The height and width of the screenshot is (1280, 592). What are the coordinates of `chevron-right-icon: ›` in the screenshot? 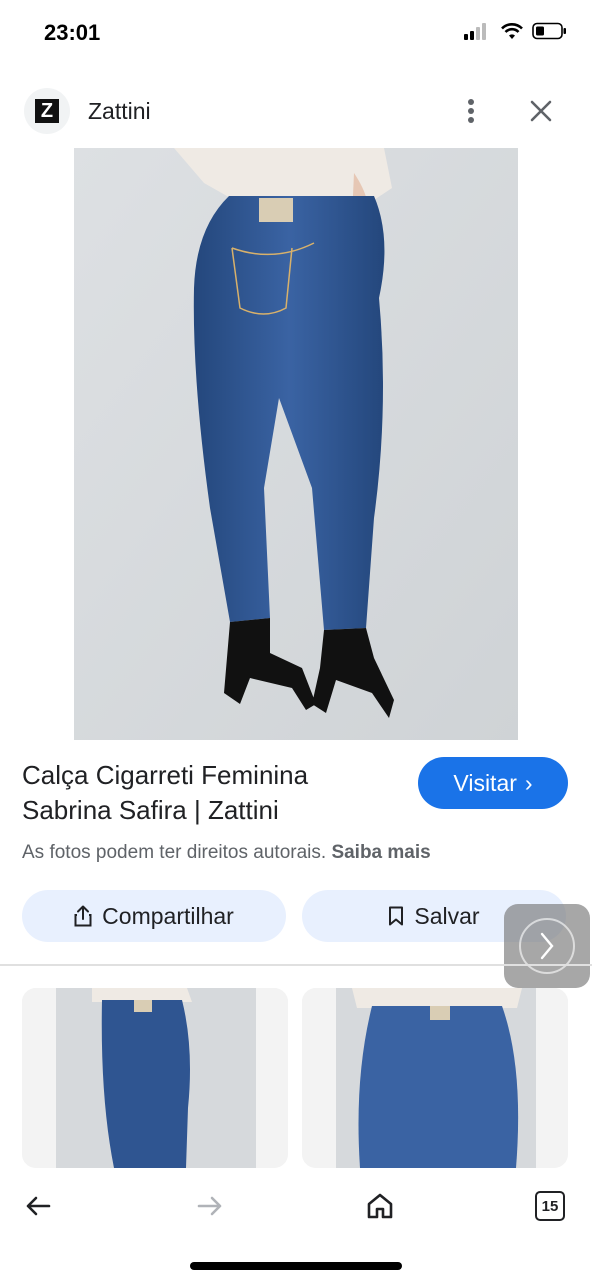 It's located at (528, 782).